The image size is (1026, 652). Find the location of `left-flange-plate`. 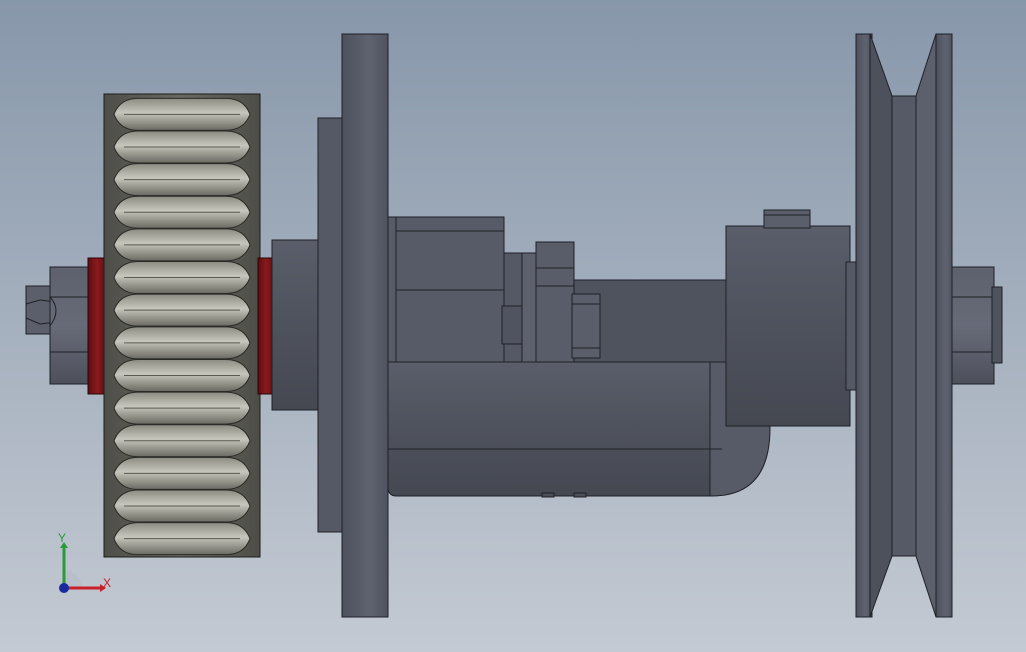

left-flange-plate is located at coordinates (353, 325).